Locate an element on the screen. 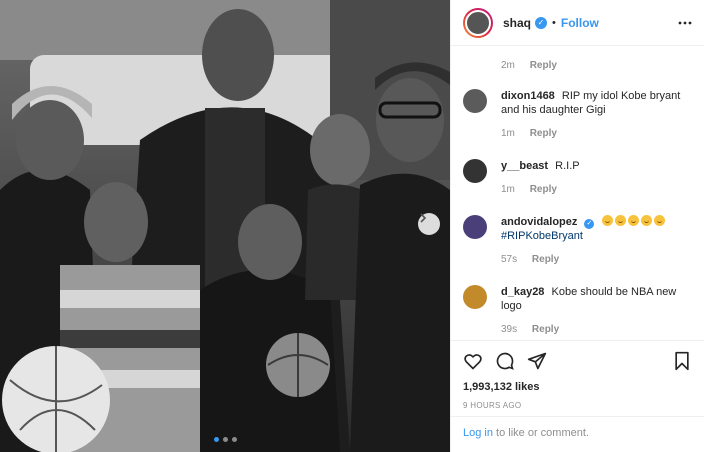  comment-username: y__beast is located at coordinates (524, 166).